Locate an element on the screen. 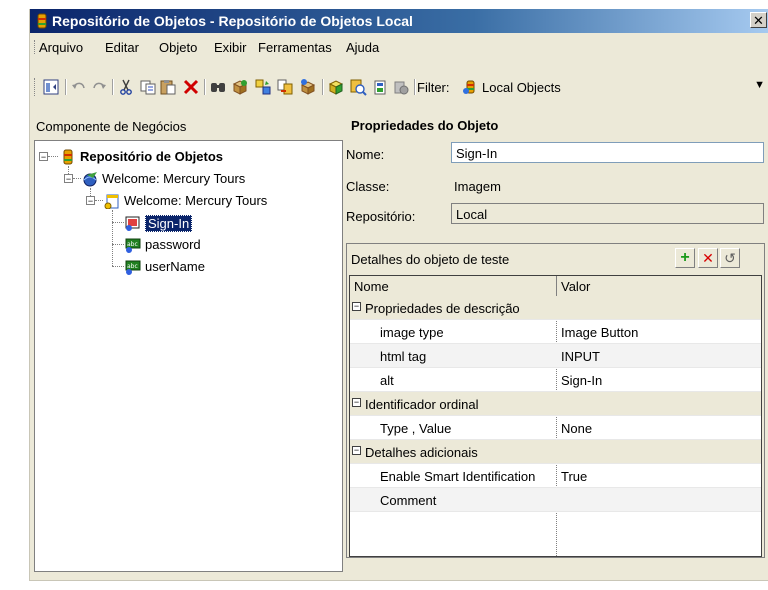  property-value: INPUT is located at coordinates (580, 356).